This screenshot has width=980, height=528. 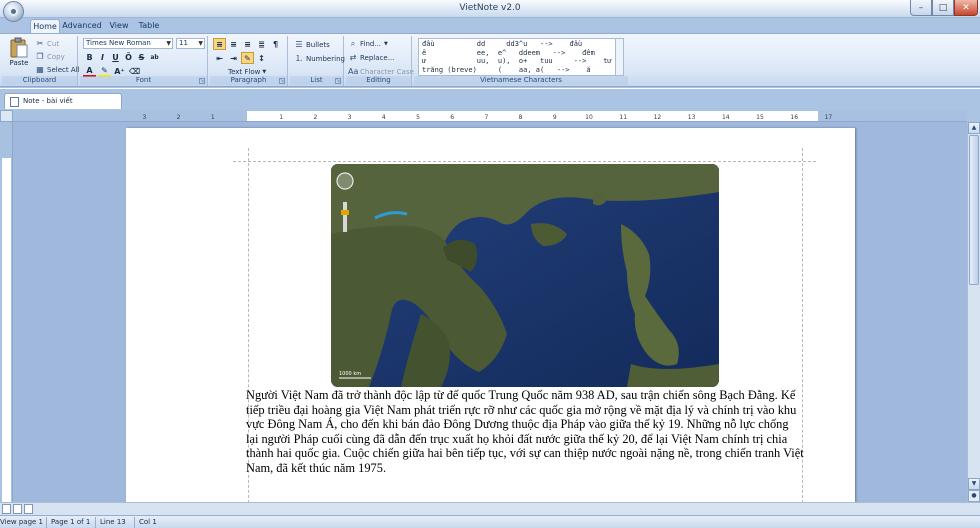 I want to click on font-family-select: Times New Roman ▼, so click(x=128, y=43).